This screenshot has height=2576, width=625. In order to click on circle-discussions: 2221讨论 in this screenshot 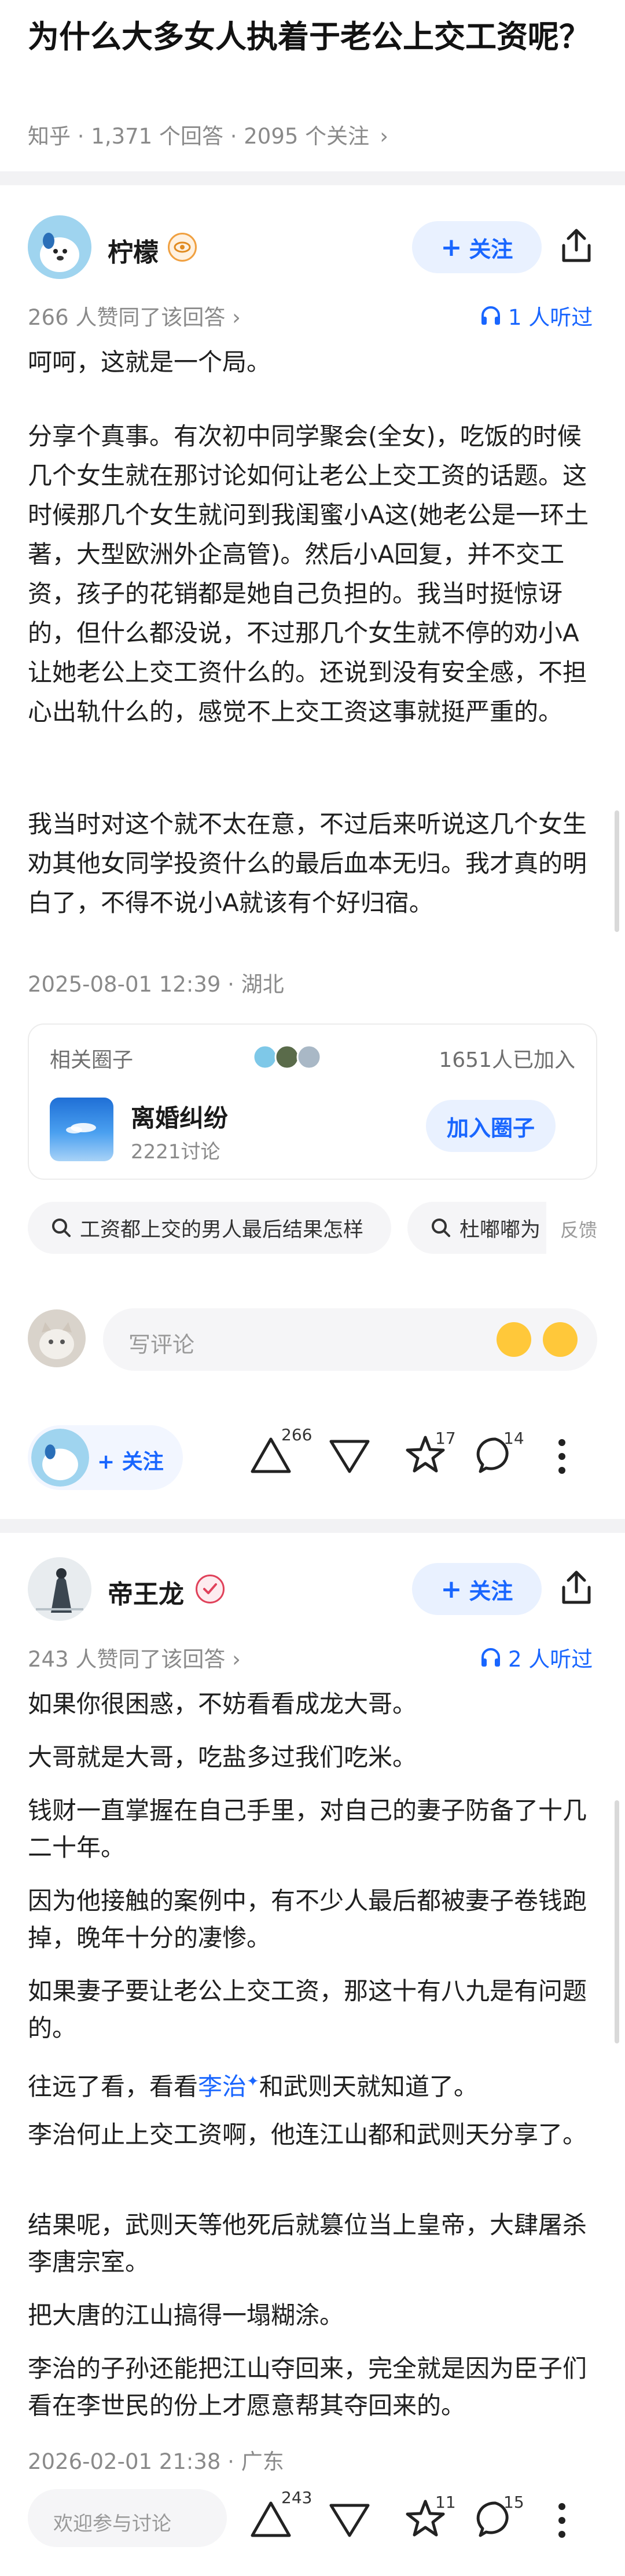, I will do `click(175, 1152)`.